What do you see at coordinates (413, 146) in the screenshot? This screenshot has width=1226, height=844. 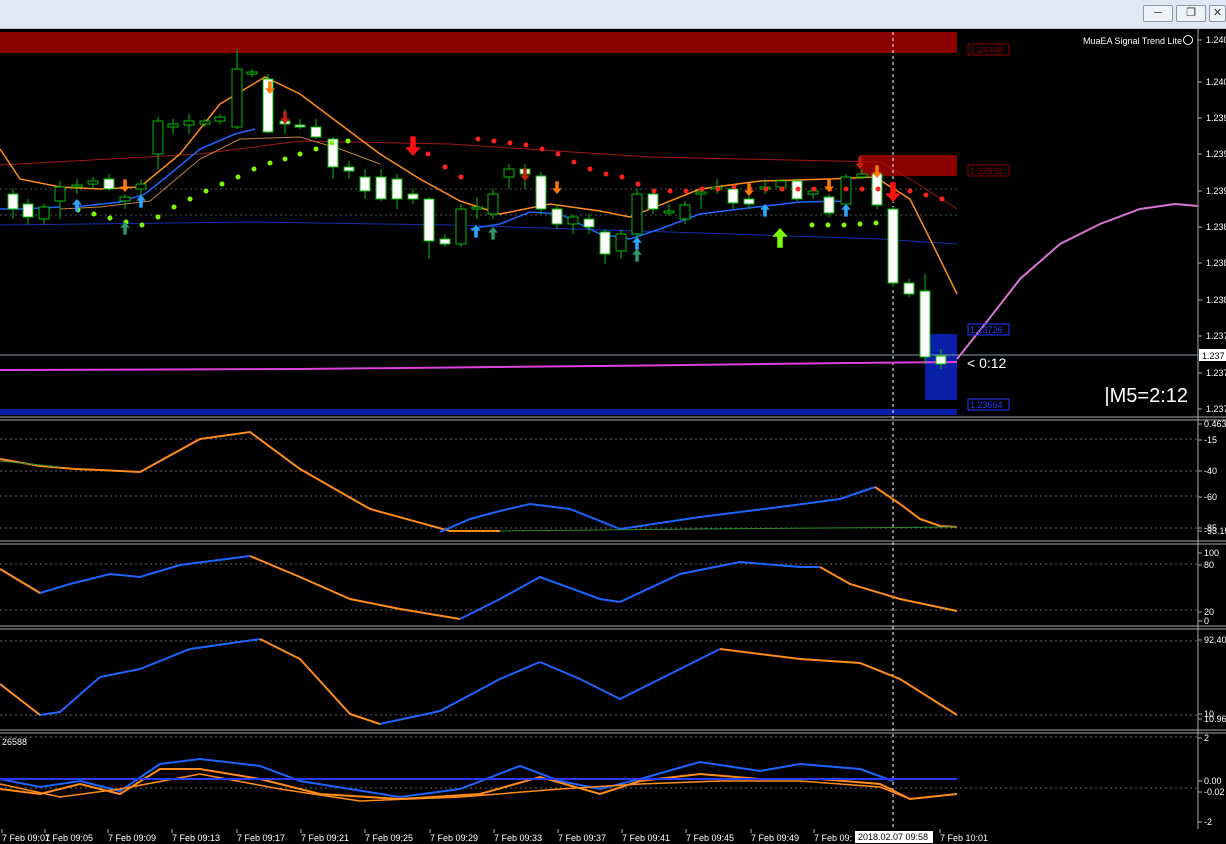 I see `strong-sell-arrow-icon` at bounding box center [413, 146].